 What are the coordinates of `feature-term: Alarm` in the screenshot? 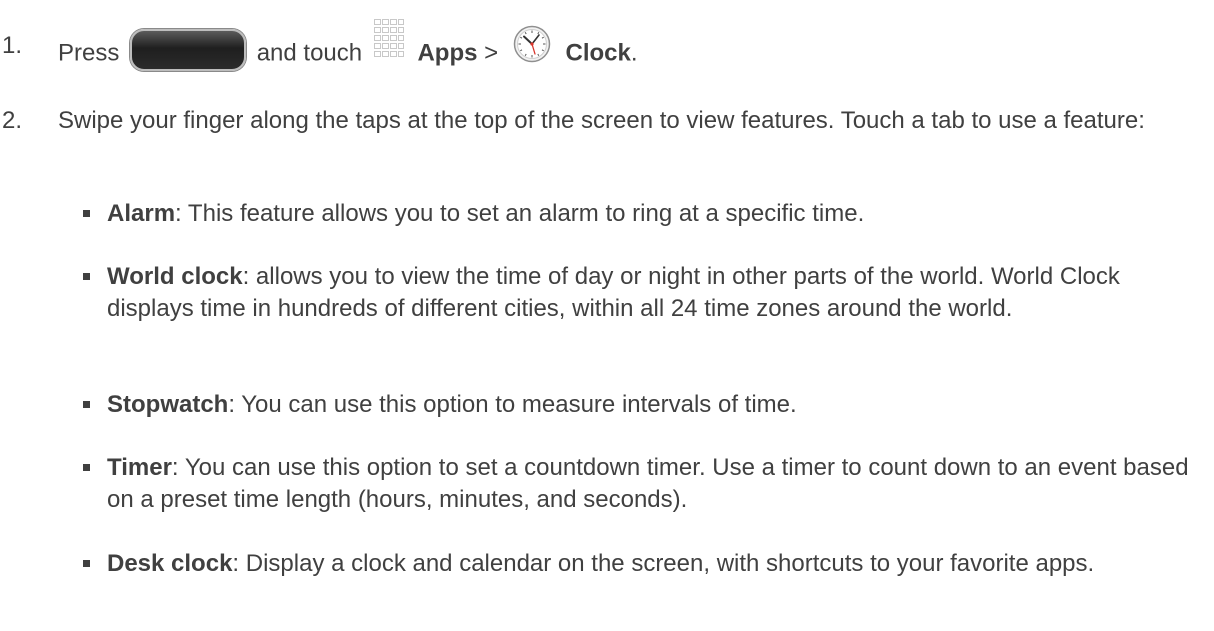 It's located at (141, 213).